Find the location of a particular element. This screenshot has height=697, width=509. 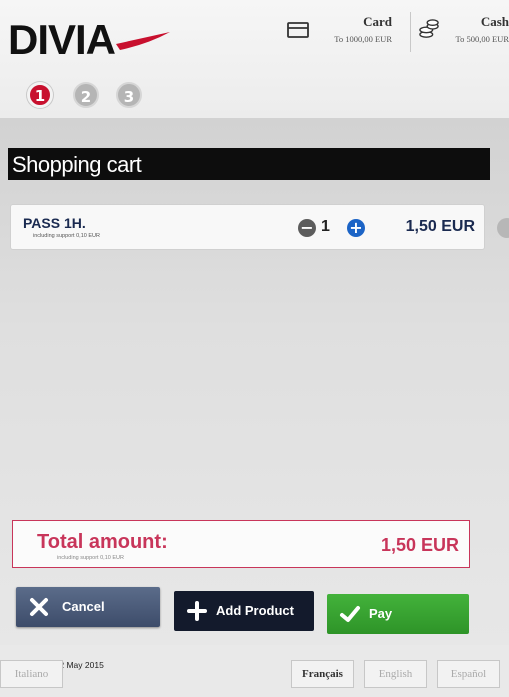

logo-text: DIVIA is located at coordinates (62, 39).